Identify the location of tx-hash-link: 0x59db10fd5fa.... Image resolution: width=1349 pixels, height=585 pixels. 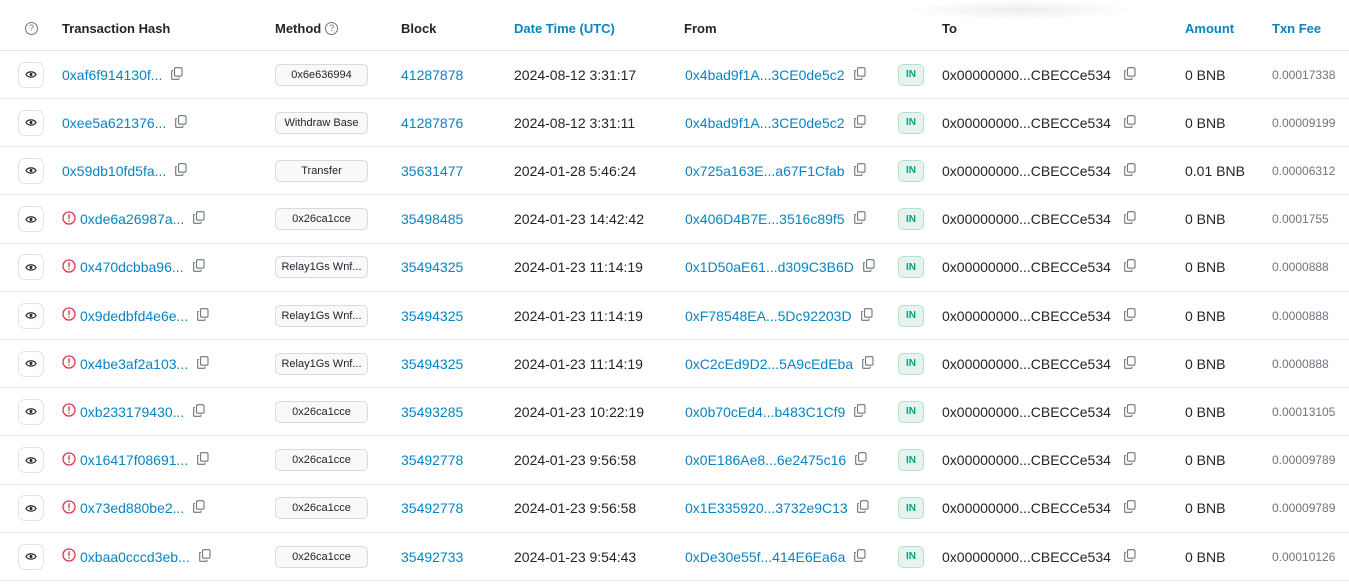
(114, 171).